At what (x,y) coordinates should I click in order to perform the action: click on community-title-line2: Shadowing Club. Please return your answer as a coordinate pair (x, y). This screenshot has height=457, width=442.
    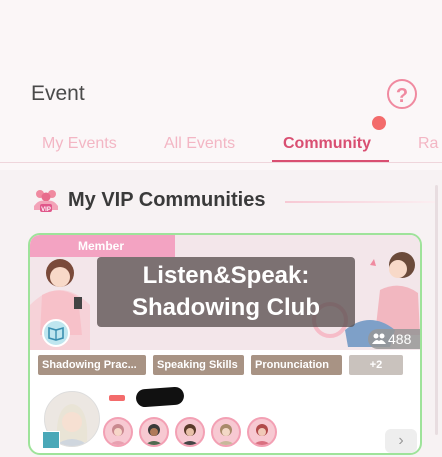
    Looking at the image, I should click on (226, 307).